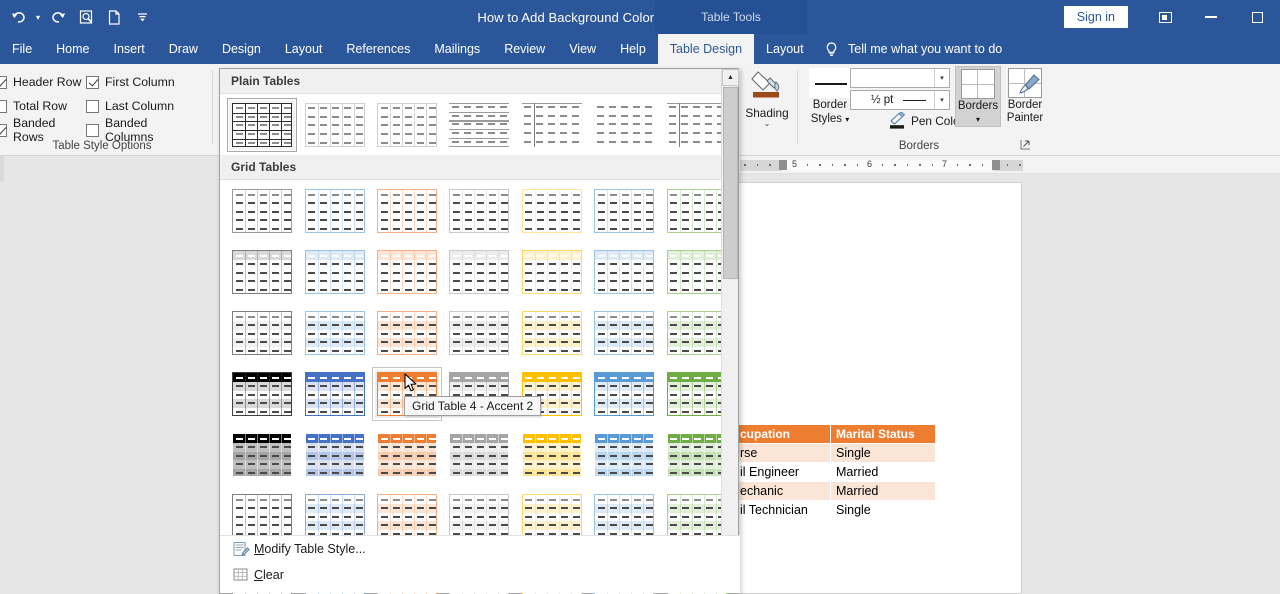  Describe the element at coordinates (141, 82) in the screenshot. I see `checkbox-first-column: First Column` at that location.